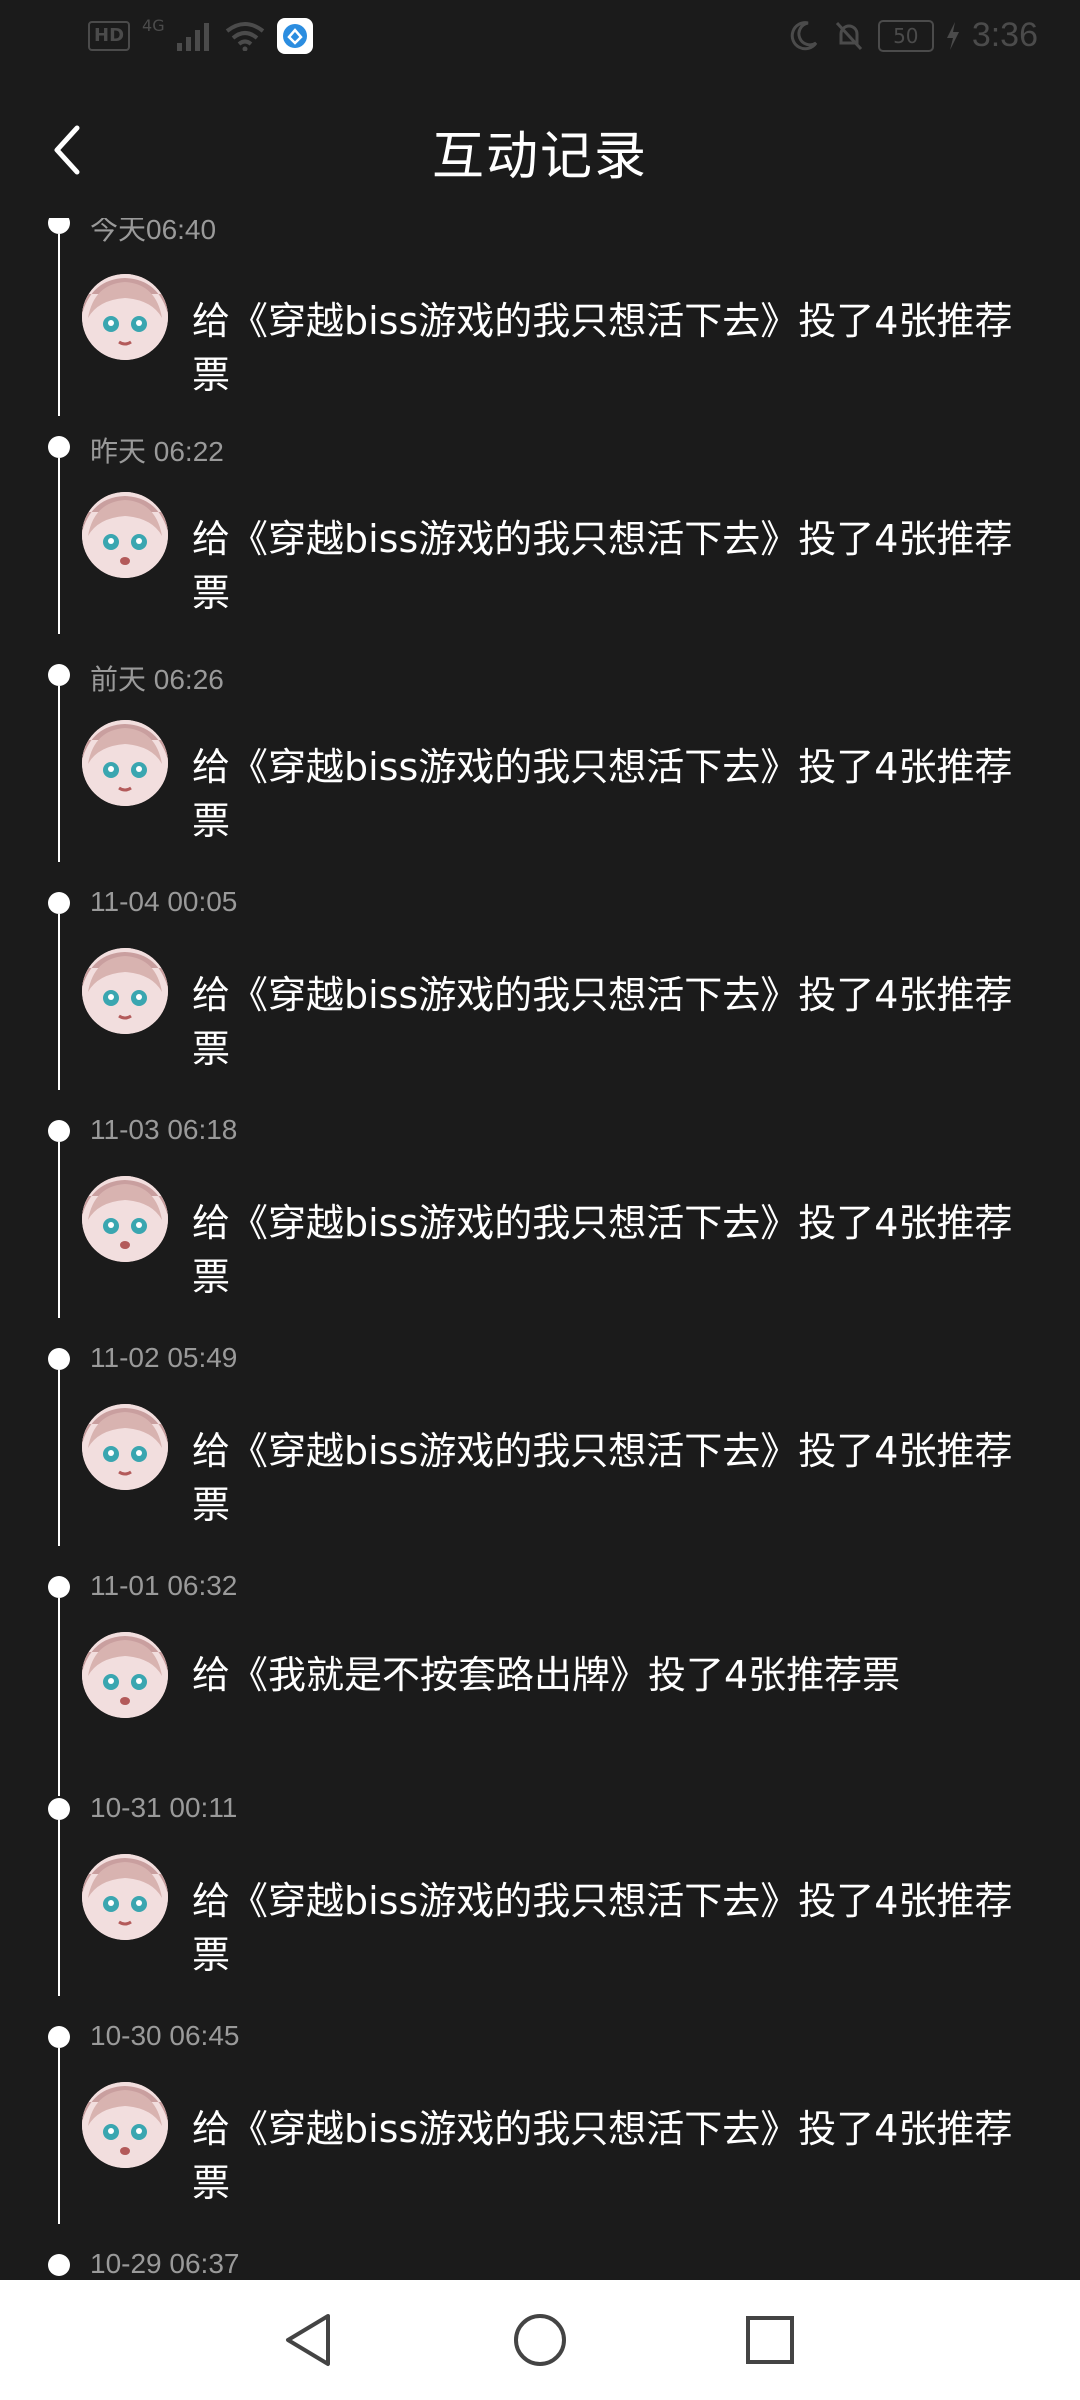 This screenshot has height=2400, width=1080. I want to click on status-bar: HD 4G 50 3:36, so click(540, 39).